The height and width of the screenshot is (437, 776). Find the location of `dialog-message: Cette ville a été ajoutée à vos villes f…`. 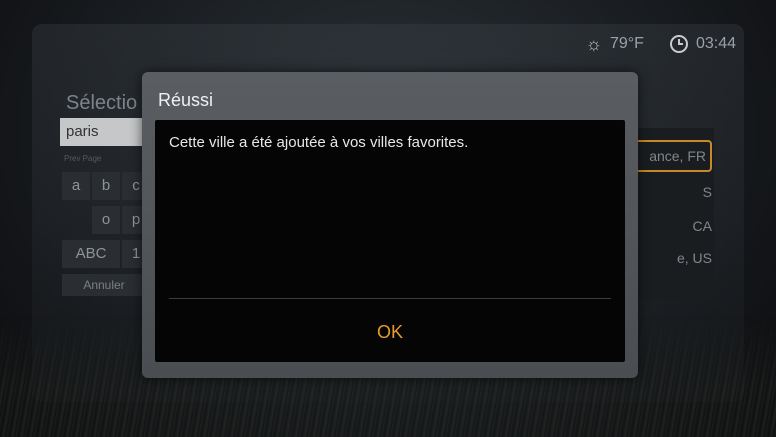

dialog-message: Cette ville a été ajoutée à vos villes f… is located at coordinates (319, 142).